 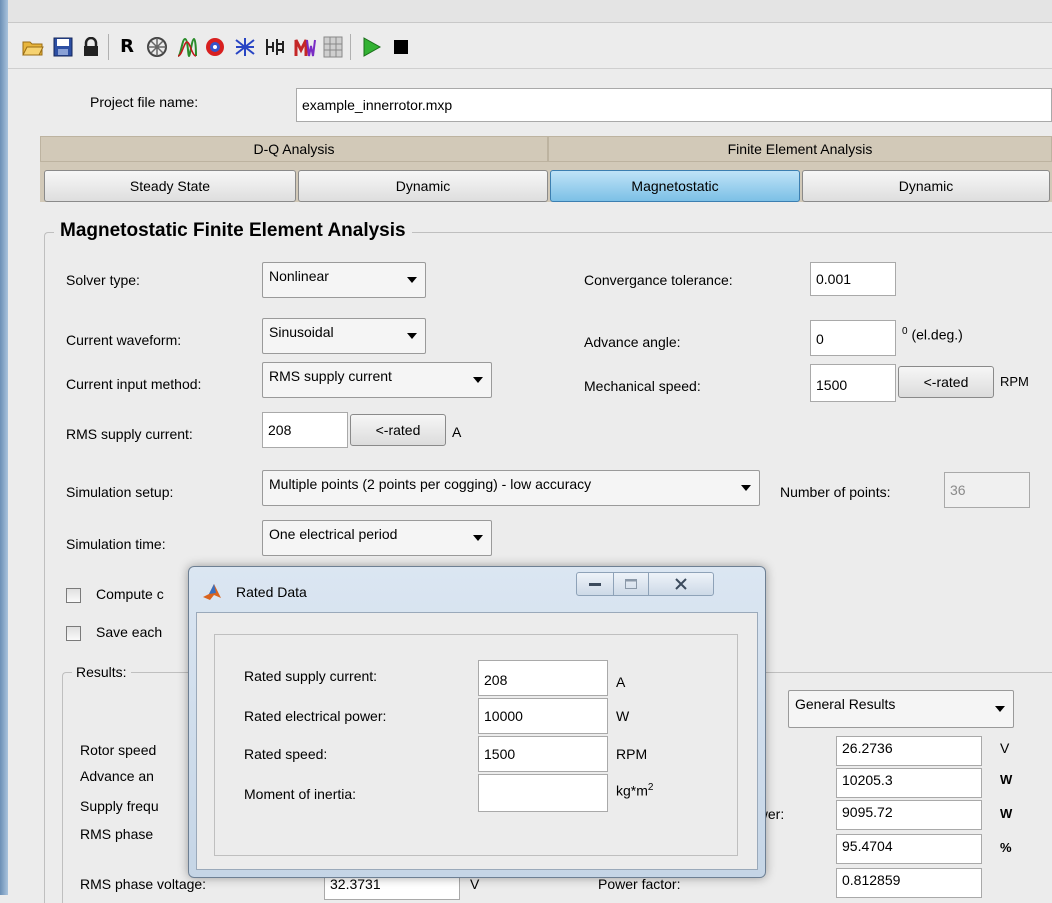 What do you see at coordinates (853, 383) in the screenshot?
I see `mech-speed-input: 1500` at bounding box center [853, 383].